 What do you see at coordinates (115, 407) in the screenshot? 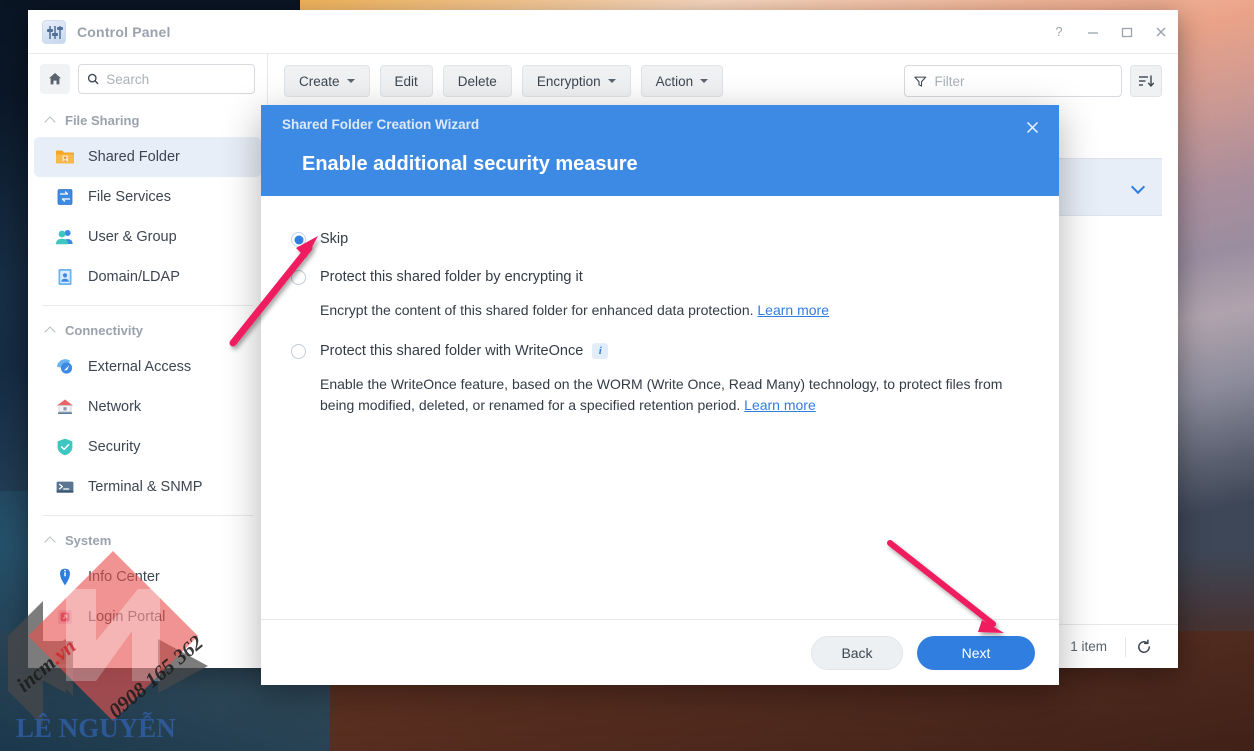
I see `sidebar-item-label: Network` at bounding box center [115, 407].